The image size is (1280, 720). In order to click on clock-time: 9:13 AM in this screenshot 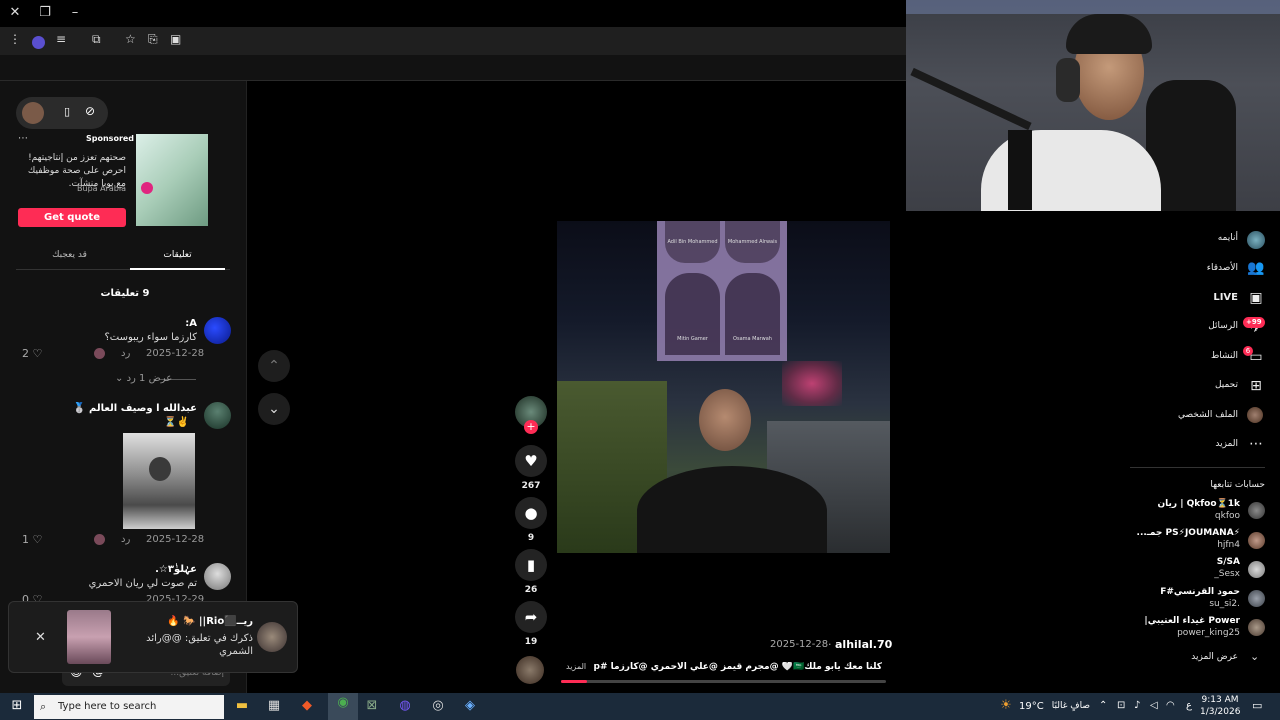, I will do `click(1220, 700)`.